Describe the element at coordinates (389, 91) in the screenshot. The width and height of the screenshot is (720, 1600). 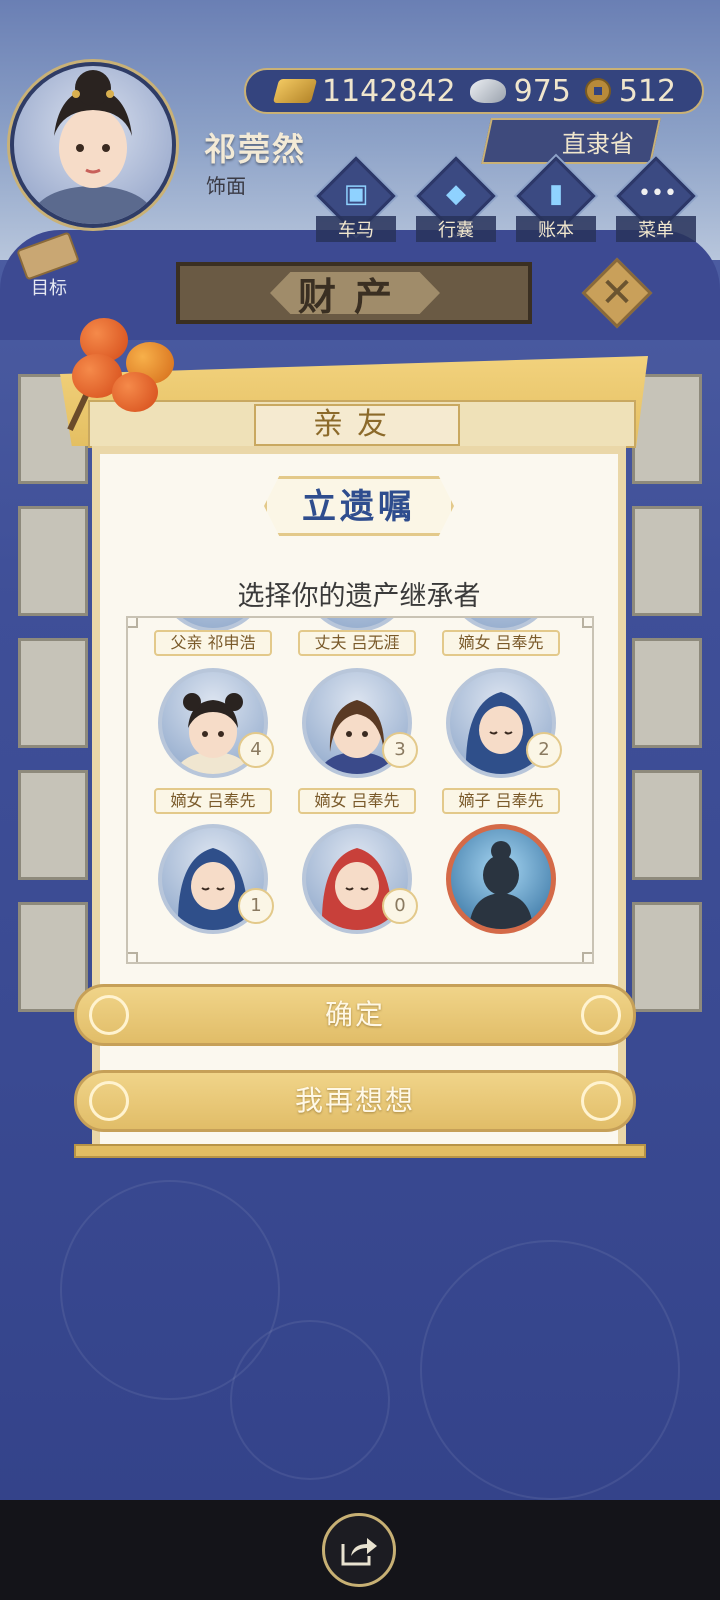
I see `gold-amount: 1142842` at that location.